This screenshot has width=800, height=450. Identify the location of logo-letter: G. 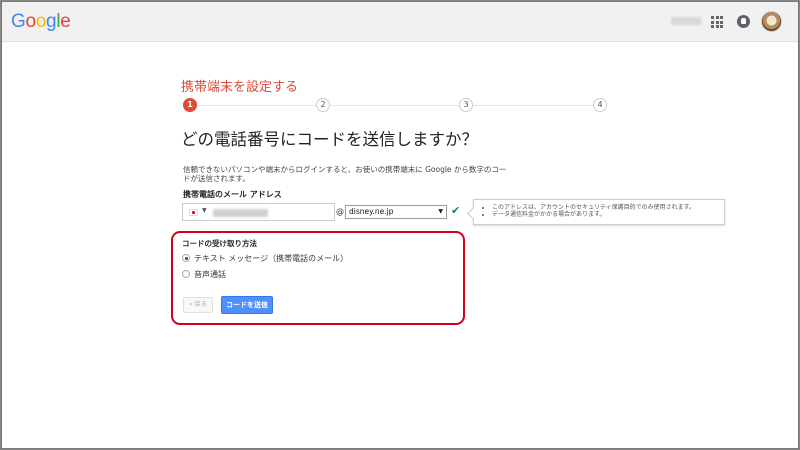
(18, 21).